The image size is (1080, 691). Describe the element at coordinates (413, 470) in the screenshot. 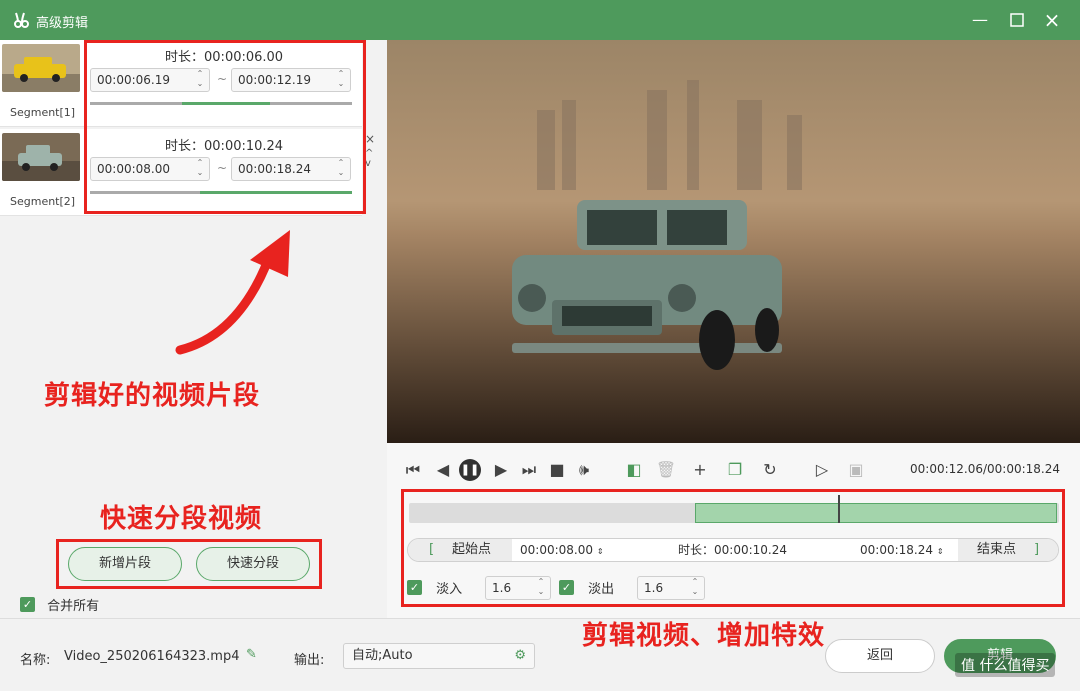

I see `skip-start-icon: ⏮` at that location.